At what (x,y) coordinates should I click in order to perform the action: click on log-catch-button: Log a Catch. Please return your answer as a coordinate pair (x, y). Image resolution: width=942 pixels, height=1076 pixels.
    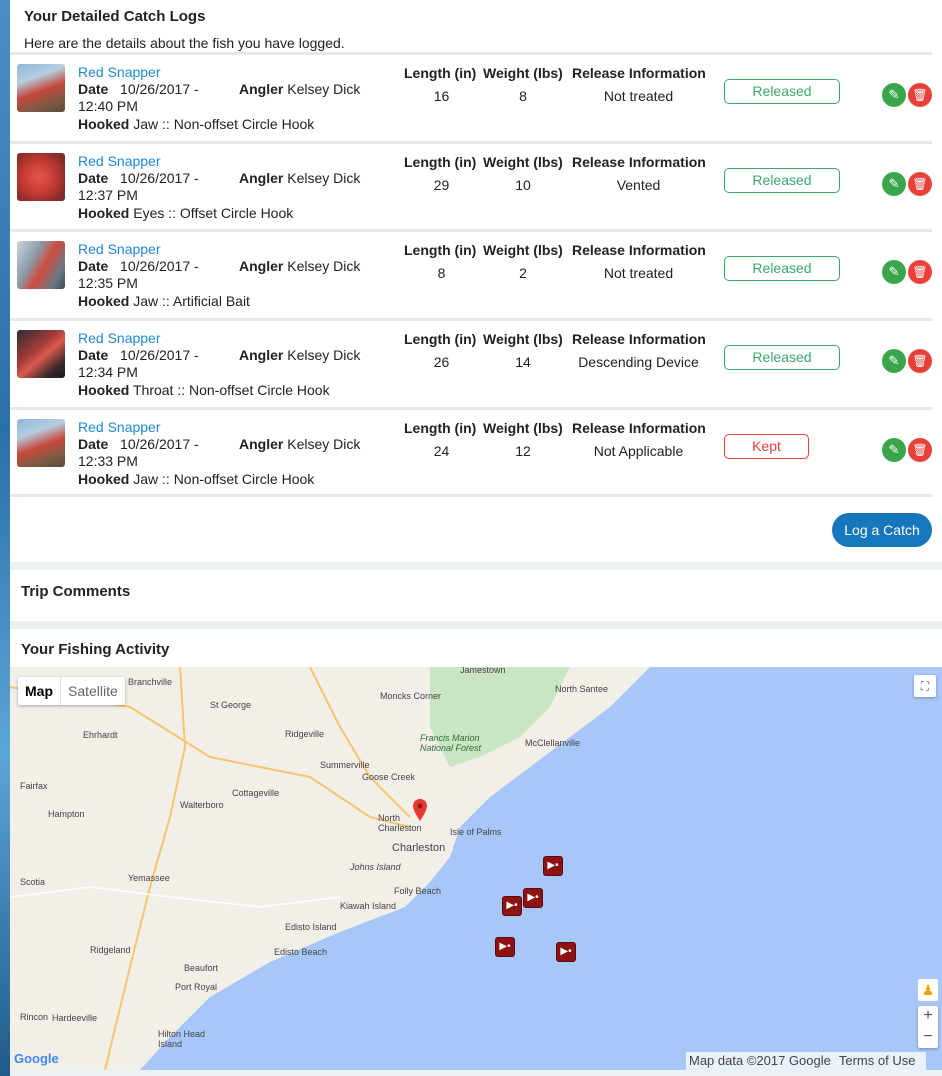
    Looking at the image, I should click on (882, 530).